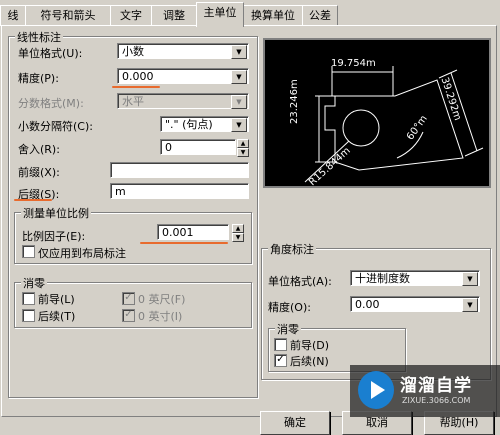 The image size is (500, 435). I want to click on watermark-url: ZIXUE.3066.COM, so click(436, 400).